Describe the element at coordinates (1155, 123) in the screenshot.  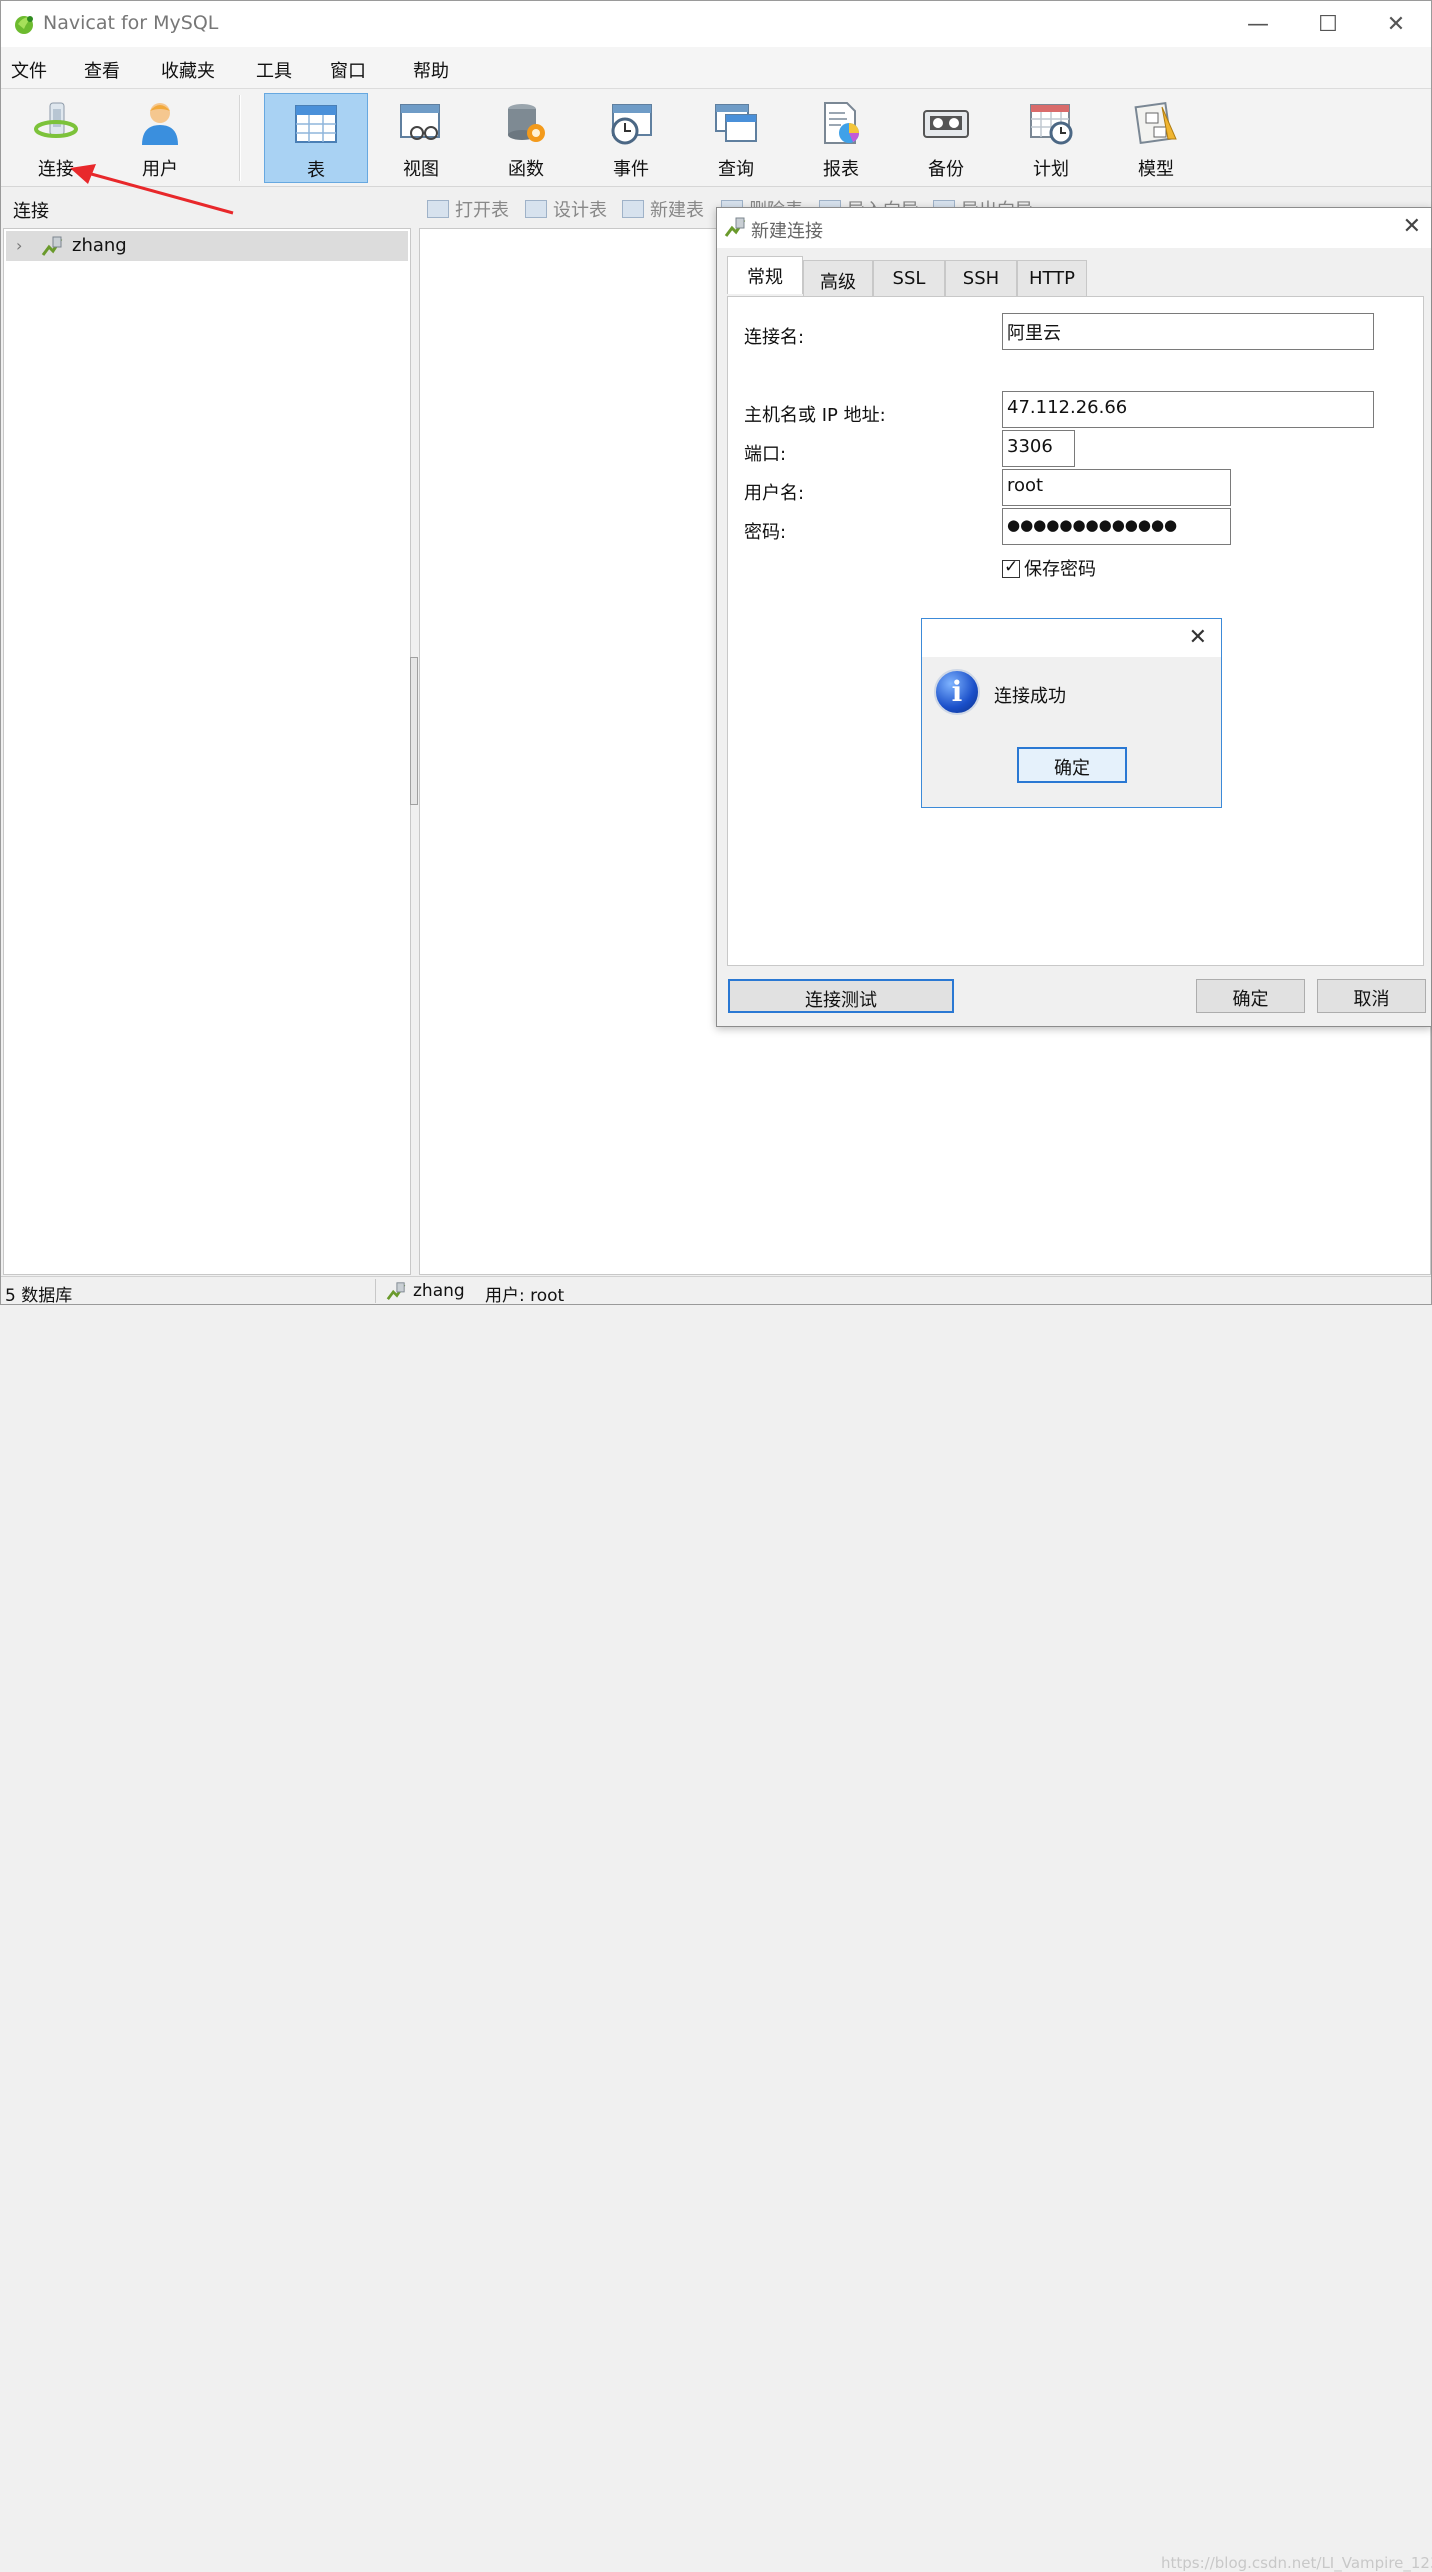
I see `model-icon` at that location.